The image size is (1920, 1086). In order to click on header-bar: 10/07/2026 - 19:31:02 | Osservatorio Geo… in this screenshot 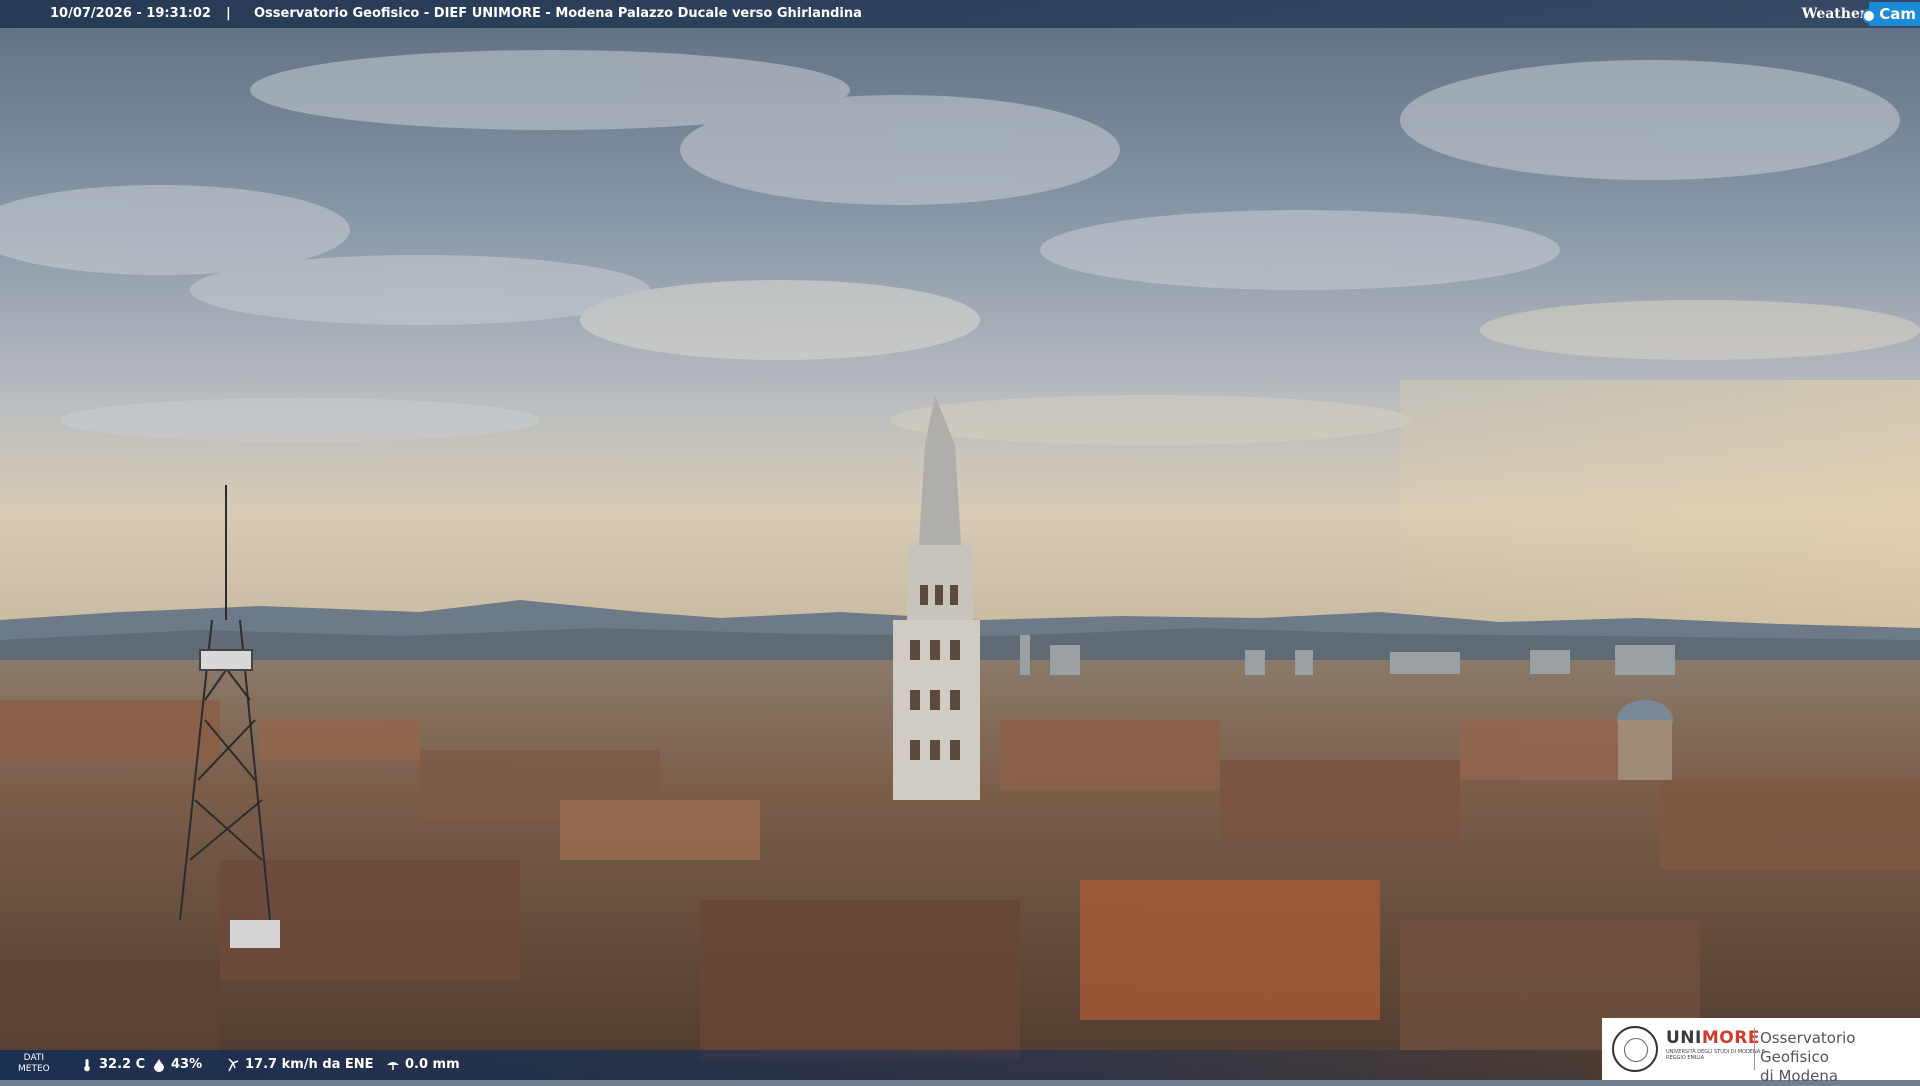, I will do `click(960, 14)`.